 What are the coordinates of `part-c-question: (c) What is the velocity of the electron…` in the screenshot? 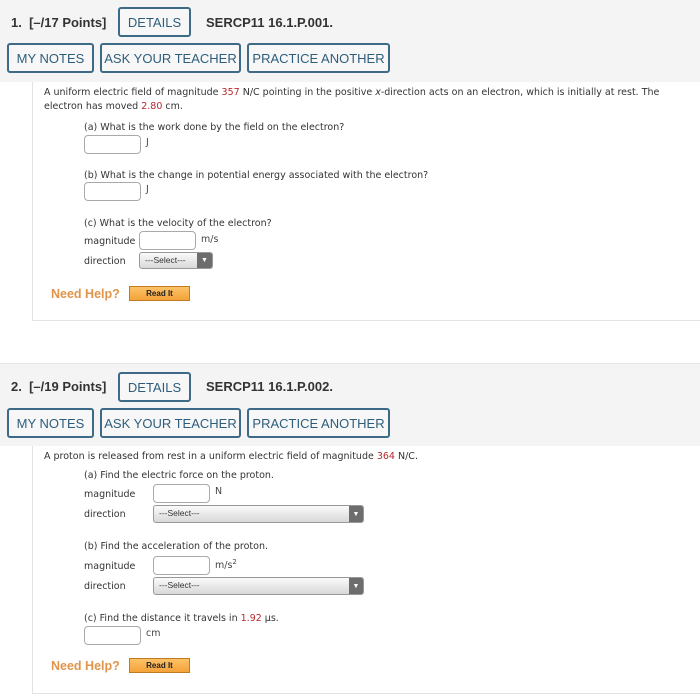 It's located at (178, 223).